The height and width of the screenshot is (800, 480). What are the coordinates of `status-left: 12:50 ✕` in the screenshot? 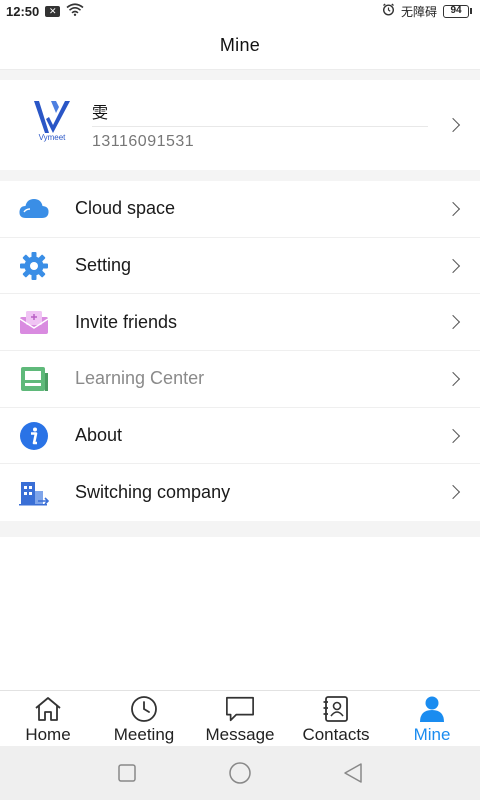 It's located at (45, 11).